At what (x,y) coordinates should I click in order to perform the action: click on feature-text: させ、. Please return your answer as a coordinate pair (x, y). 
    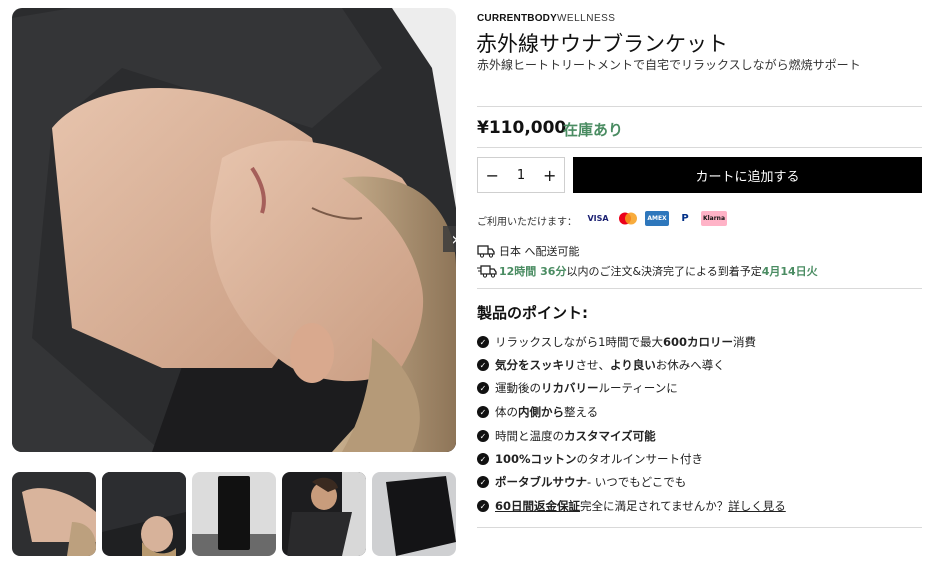
    Looking at the image, I should click on (593, 365).